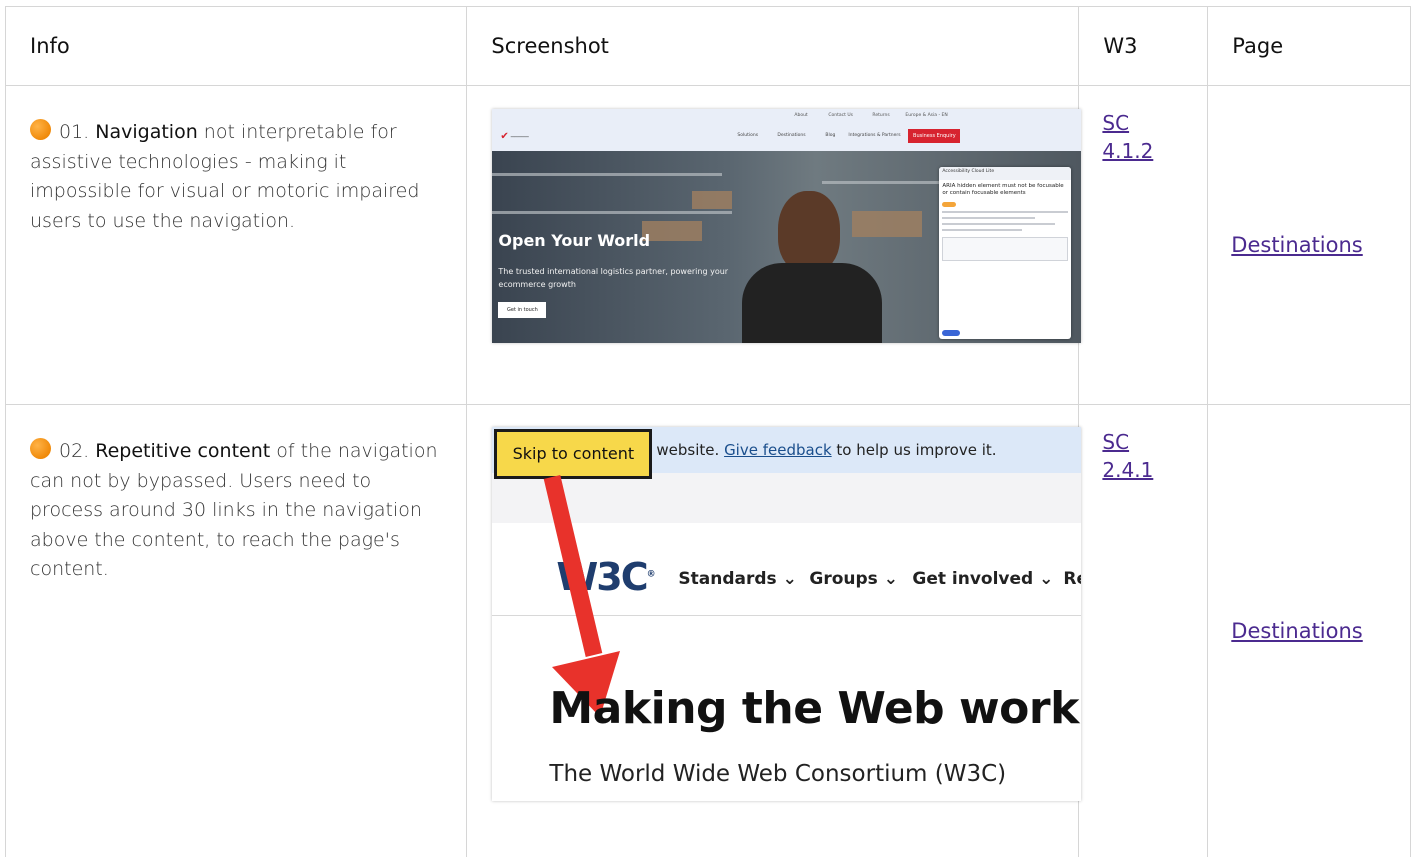  Describe the element at coordinates (1143, 631) in the screenshot. I see `w3-cell: SC2.4.1` at that location.